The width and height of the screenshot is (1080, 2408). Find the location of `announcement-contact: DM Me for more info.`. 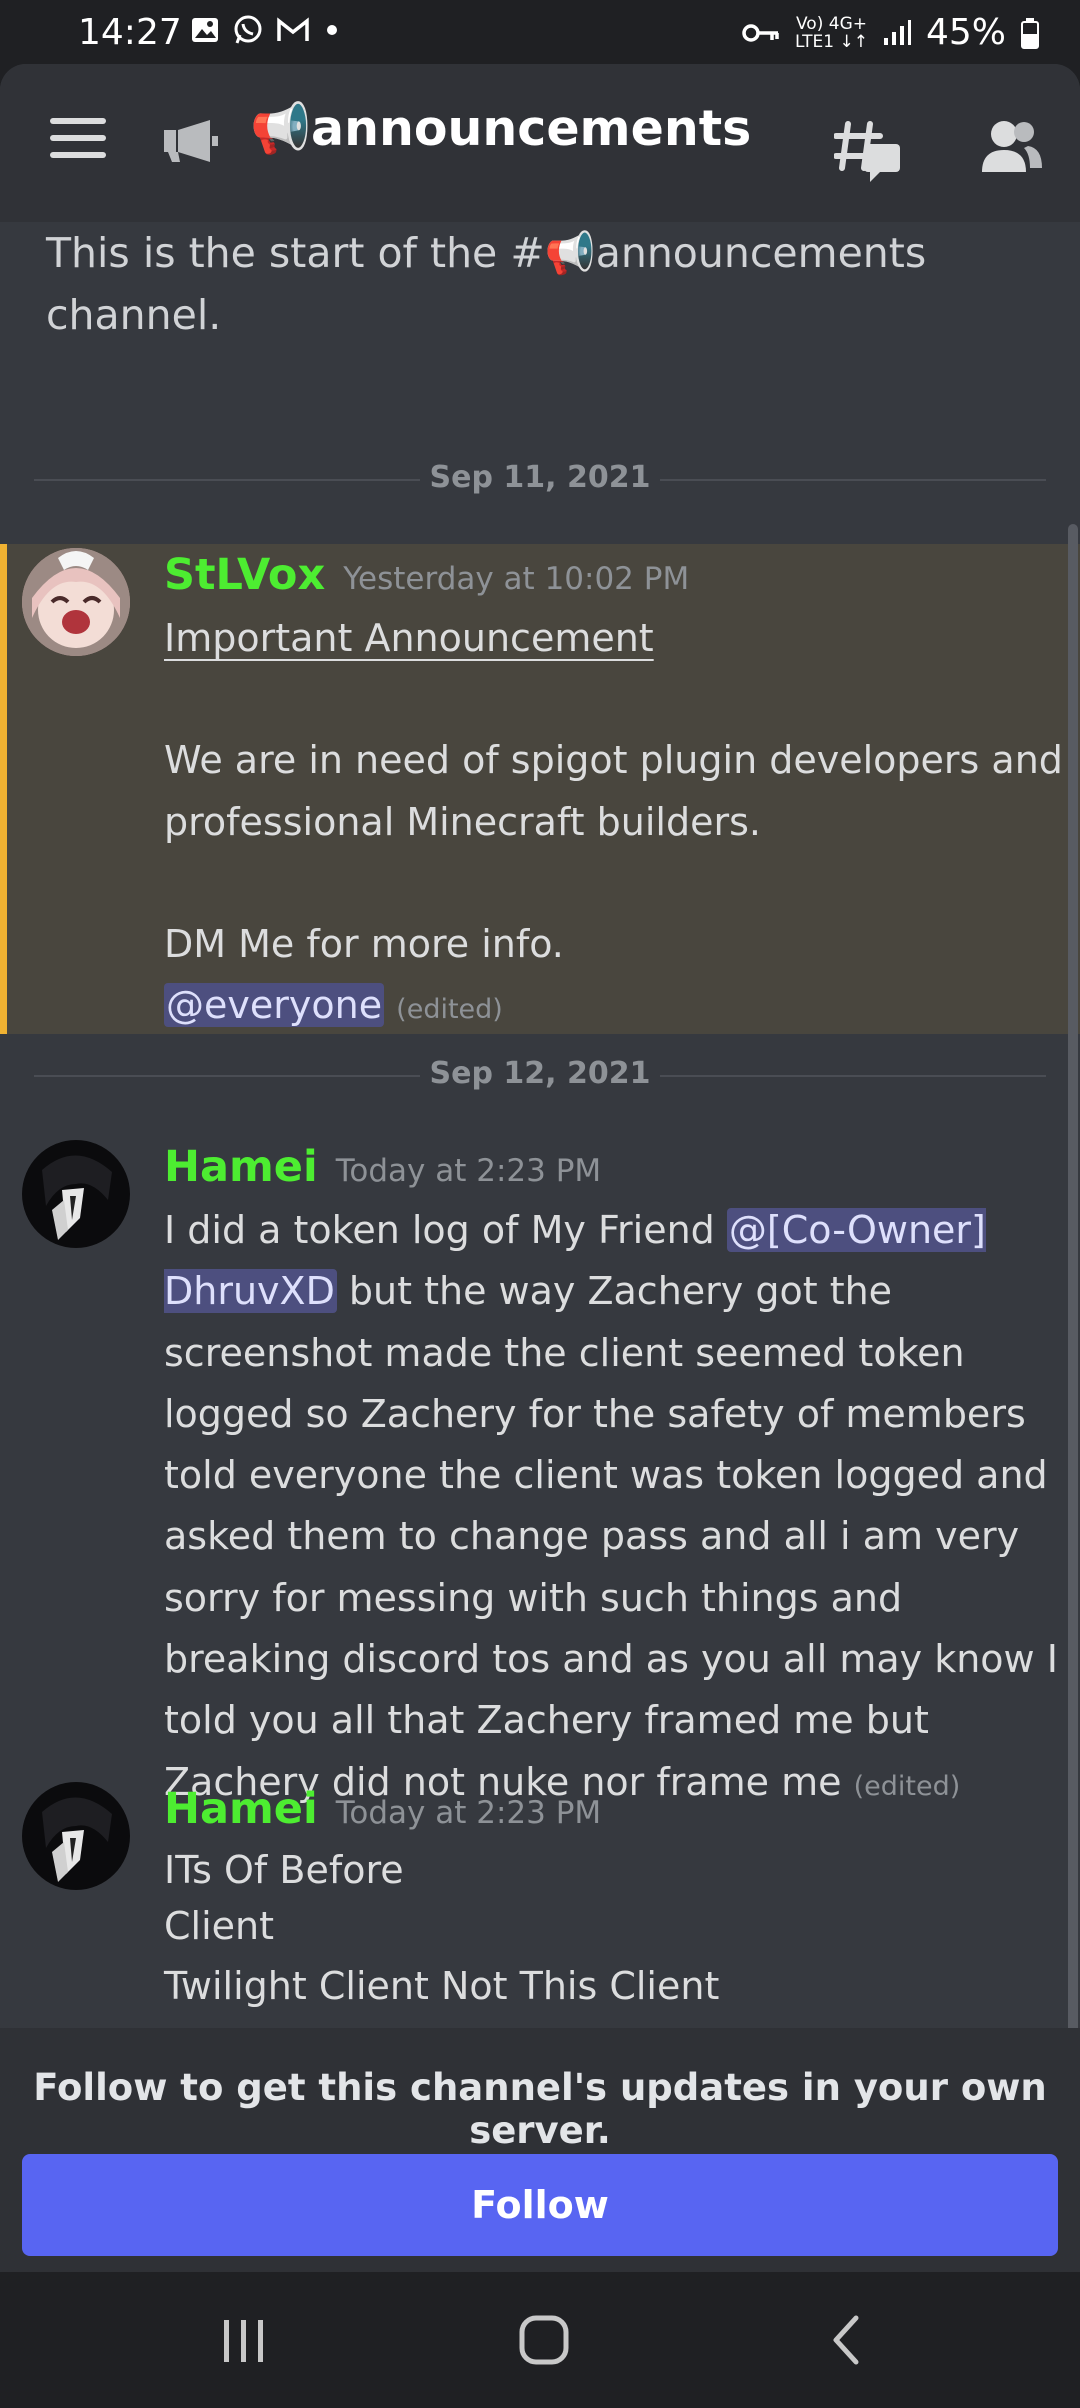

announcement-contact: DM Me for more info. is located at coordinates (364, 943).